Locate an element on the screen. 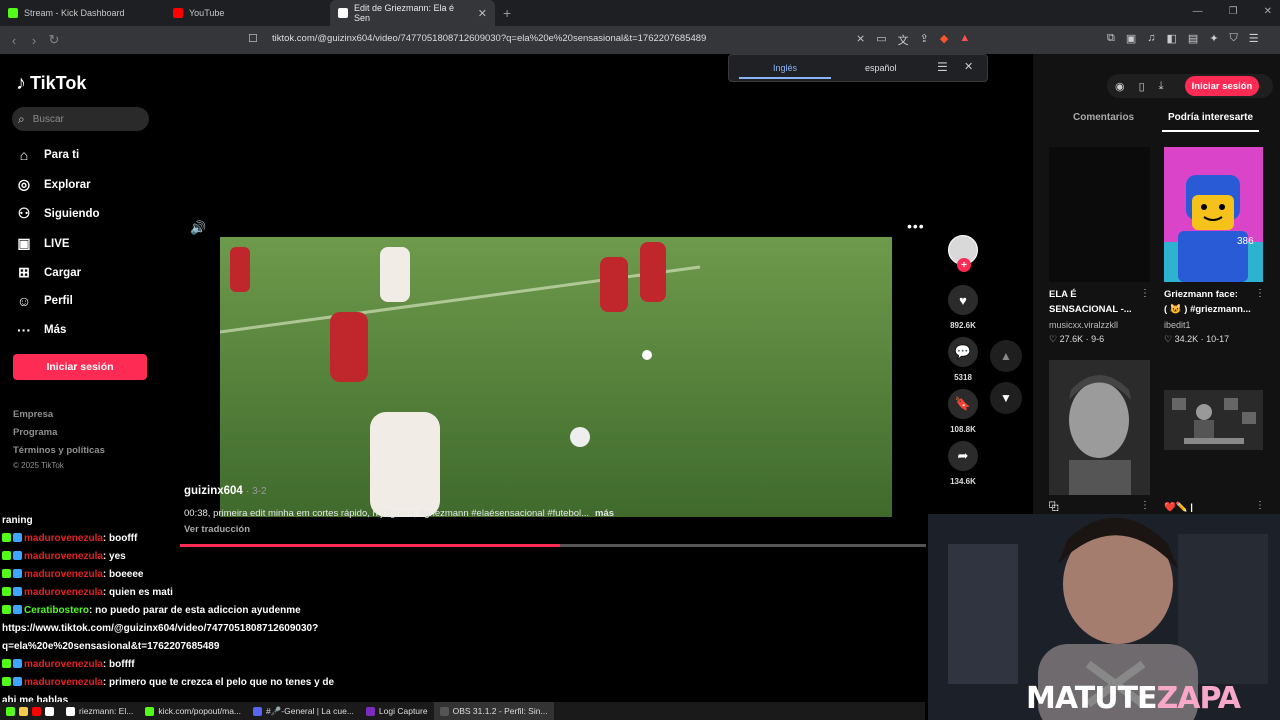  translate-source-lang: Inglés is located at coordinates (785, 68).